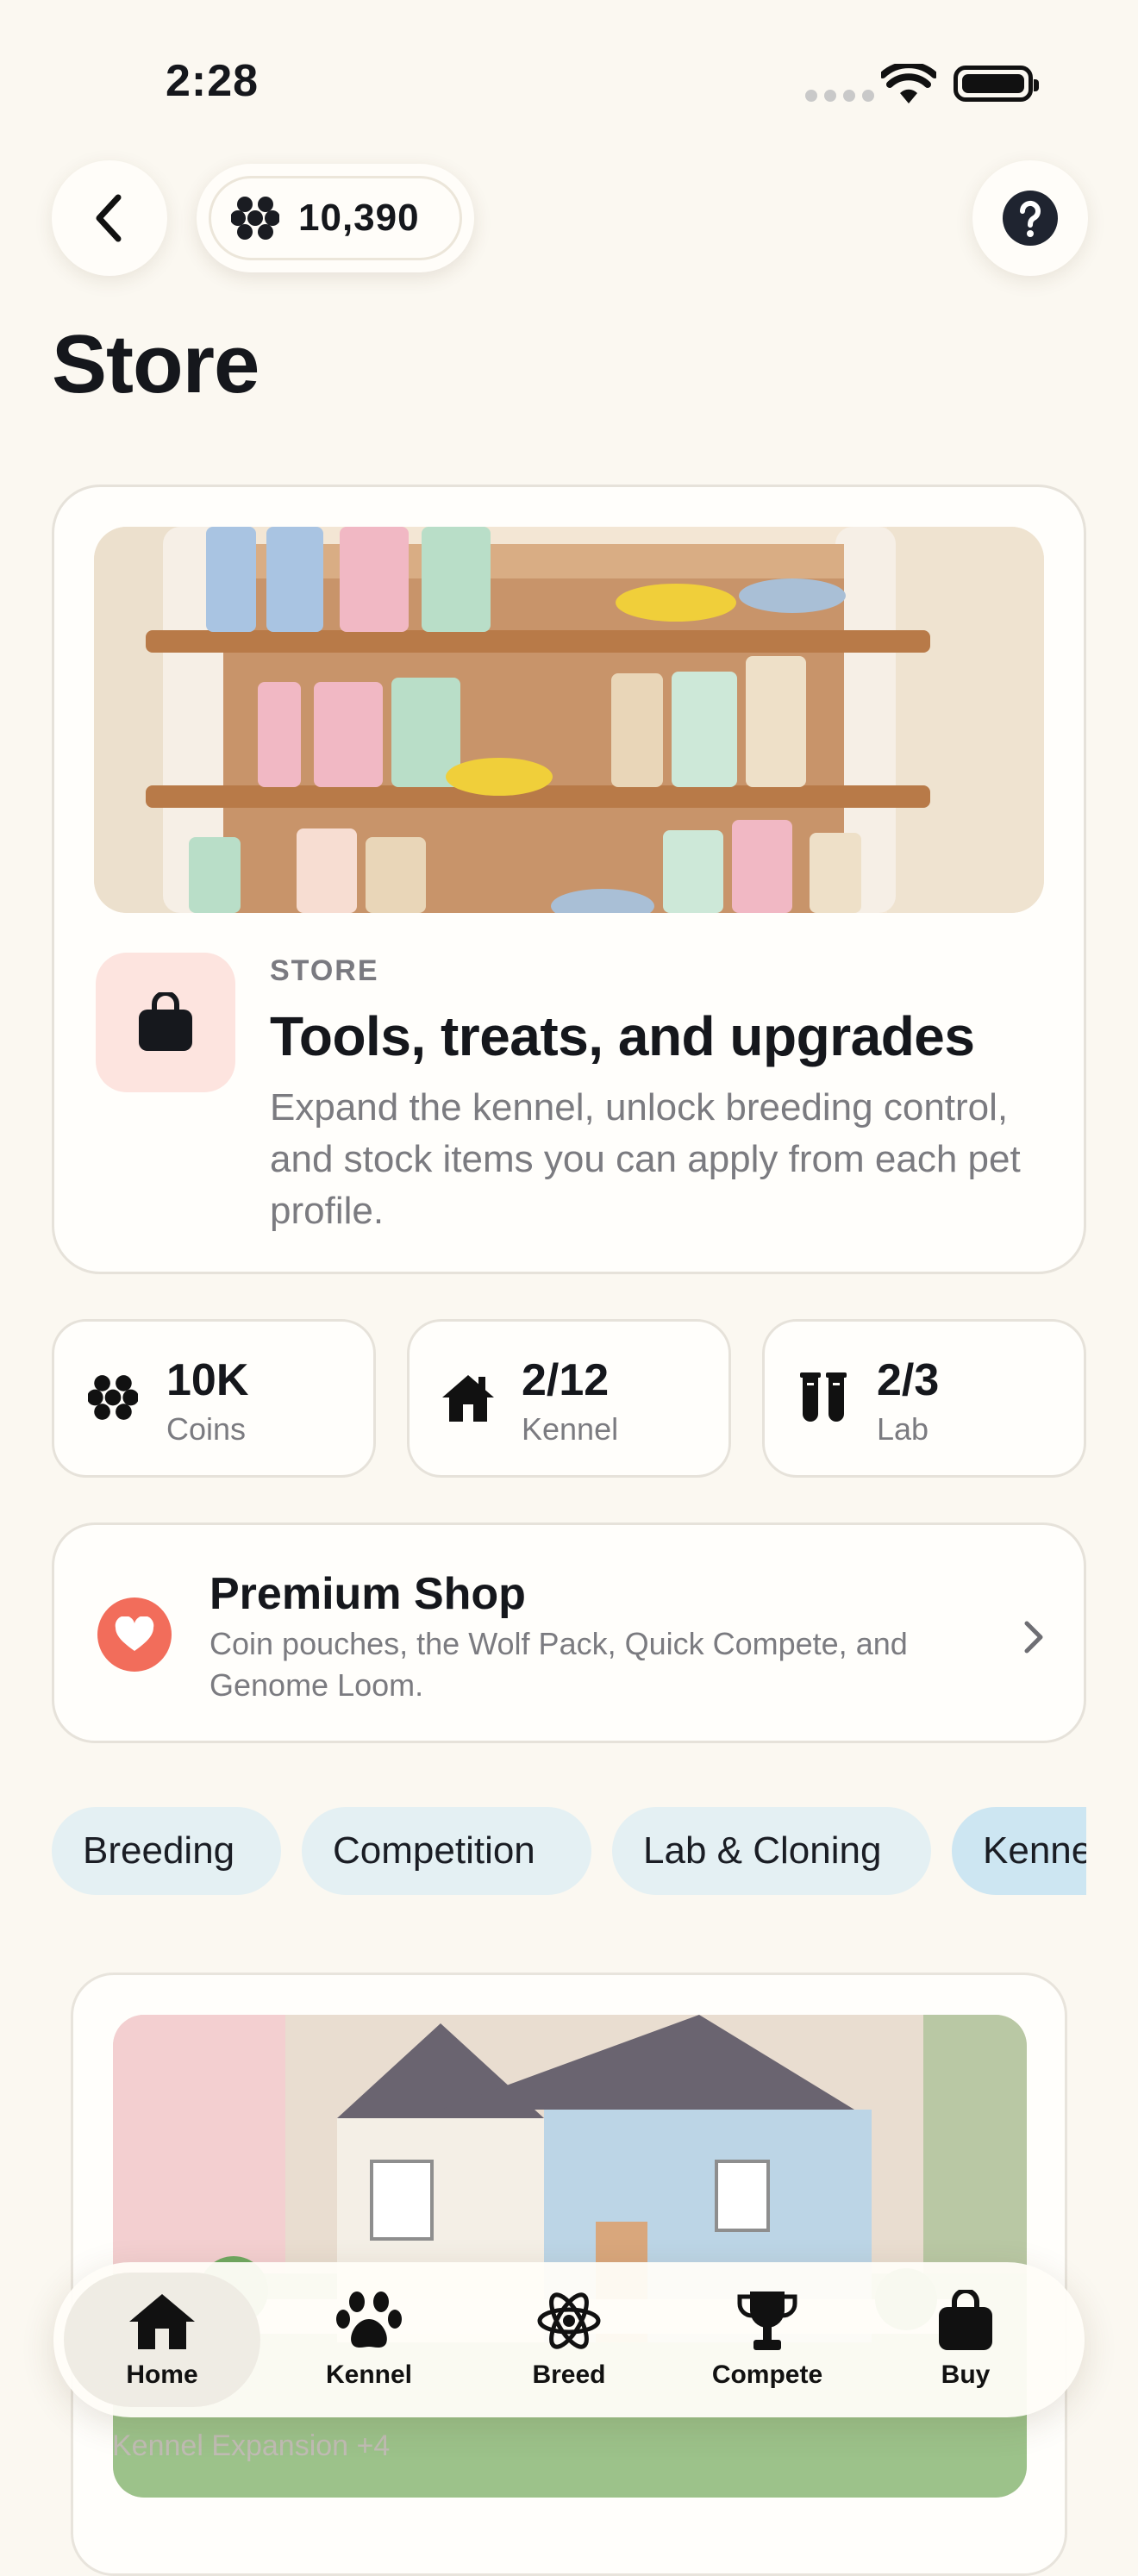  Describe the element at coordinates (166, 1851) in the screenshot. I see `chip-breeding: Breeding` at that location.